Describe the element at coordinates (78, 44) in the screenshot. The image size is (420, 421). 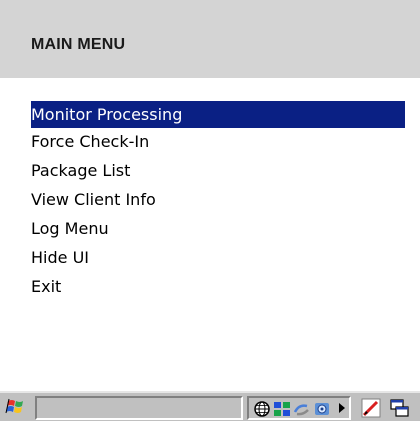
I see `page-title: MAIN MENU` at that location.